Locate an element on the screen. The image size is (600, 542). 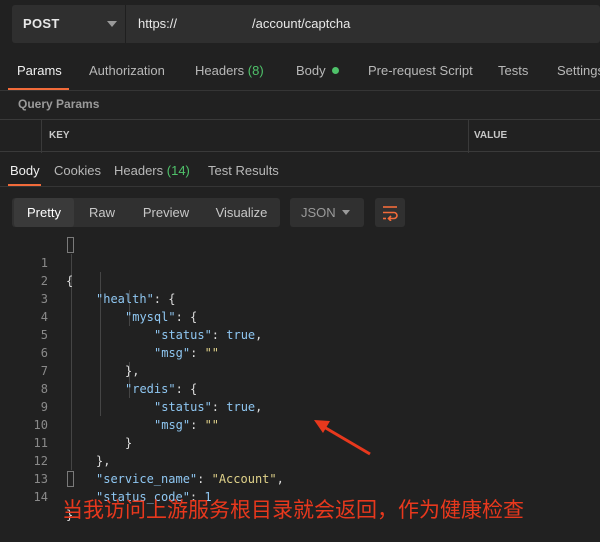
annotation-arrow-icon is located at coordinates (342, 438).